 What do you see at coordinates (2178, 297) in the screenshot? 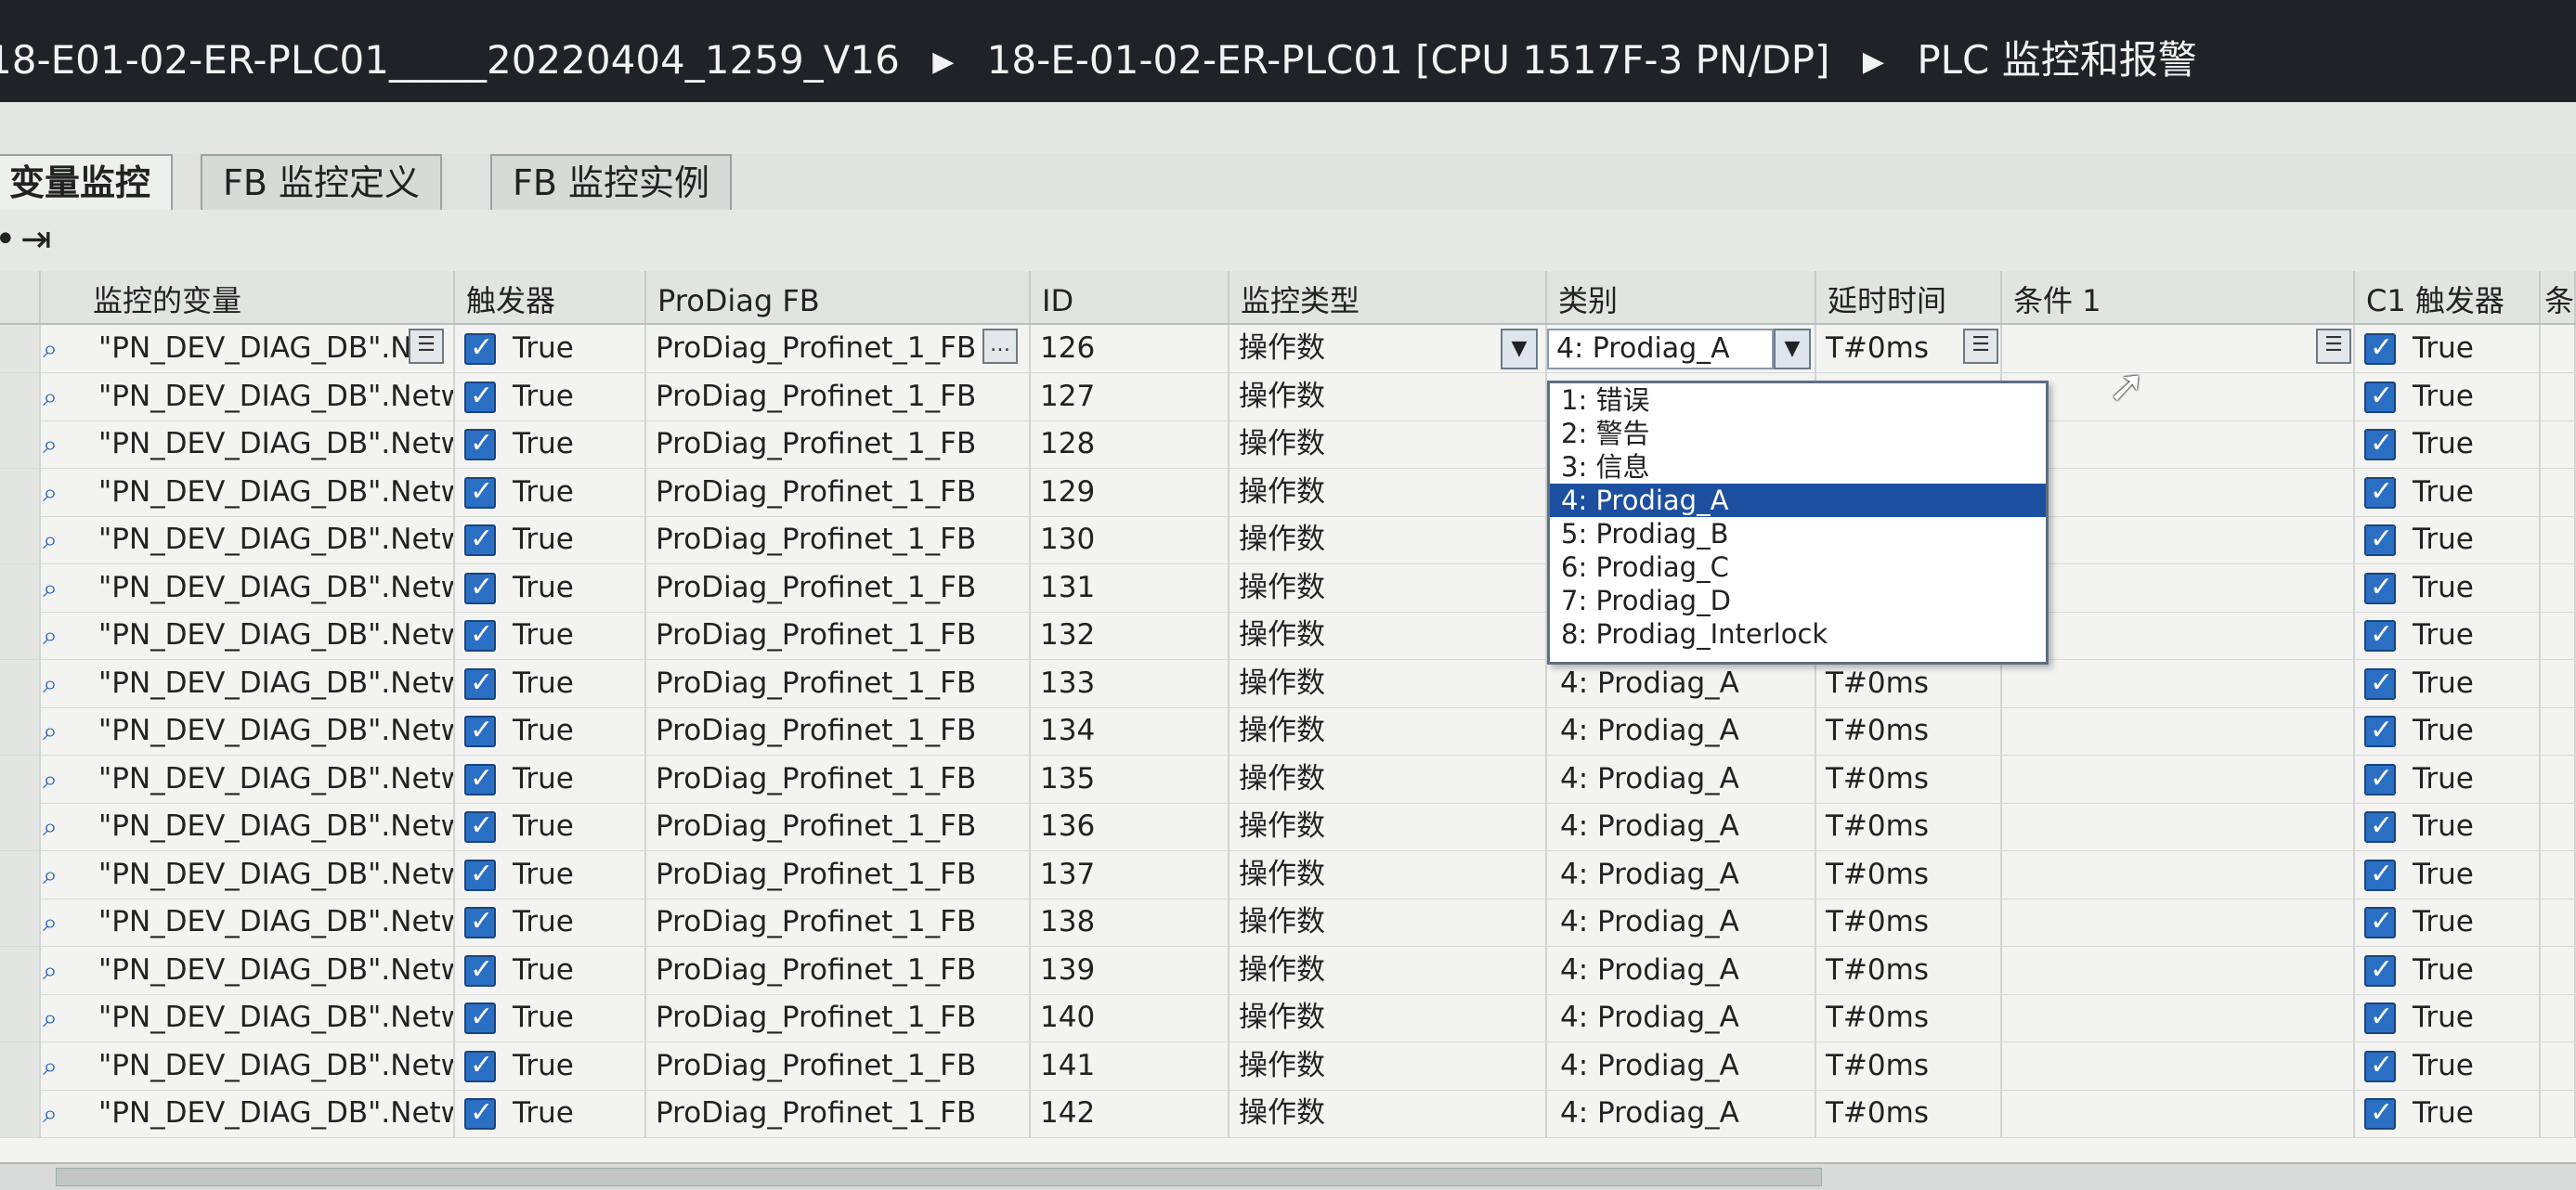
I see `header-condition-1: 条件 1` at bounding box center [2178, 297].